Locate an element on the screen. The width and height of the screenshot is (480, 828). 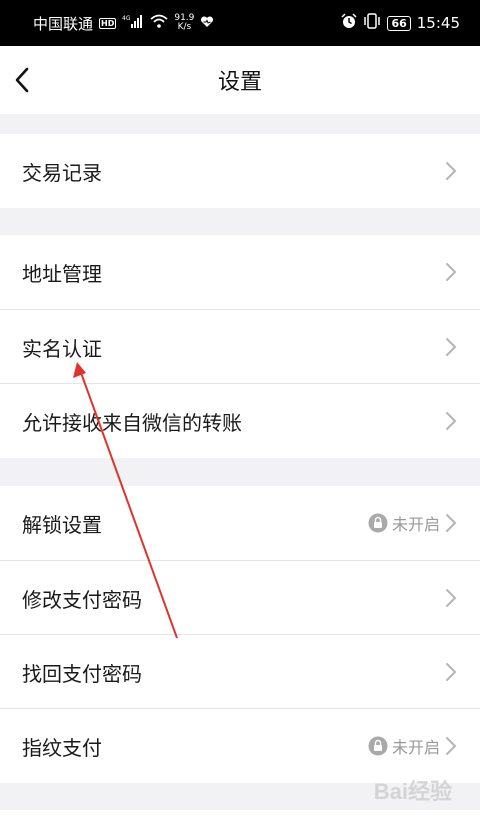
wifi-icon is located at coordinates (159, 23).